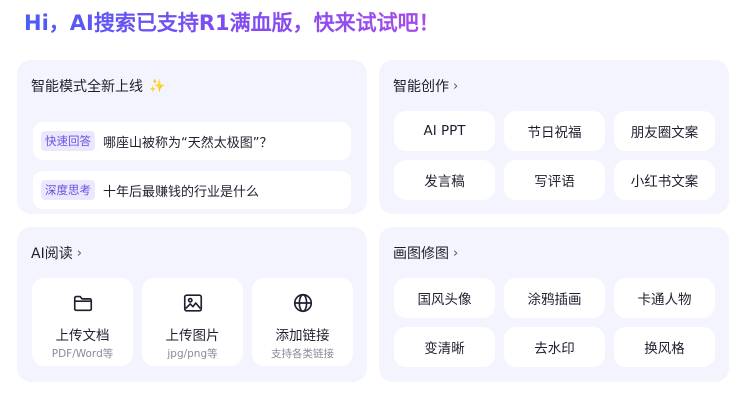 The image size is (745, 403). What do you see at coordinates (181, 192) in the screenshot?
I see `deep-thinking-question: 十年后最赚钱的行业是什么` at bounding box center [181, 192].